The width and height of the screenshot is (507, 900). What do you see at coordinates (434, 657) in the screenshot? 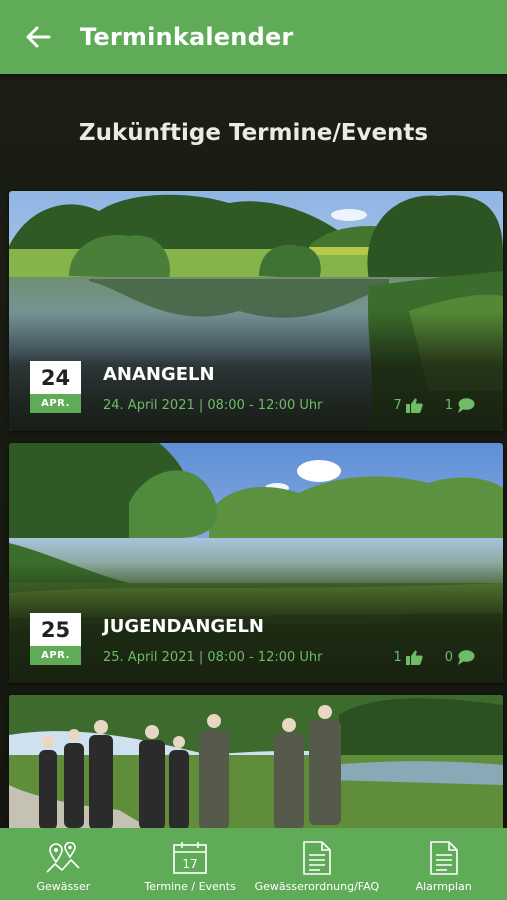
I see `event-stats: 1 0` at bounding box center [434, 657].